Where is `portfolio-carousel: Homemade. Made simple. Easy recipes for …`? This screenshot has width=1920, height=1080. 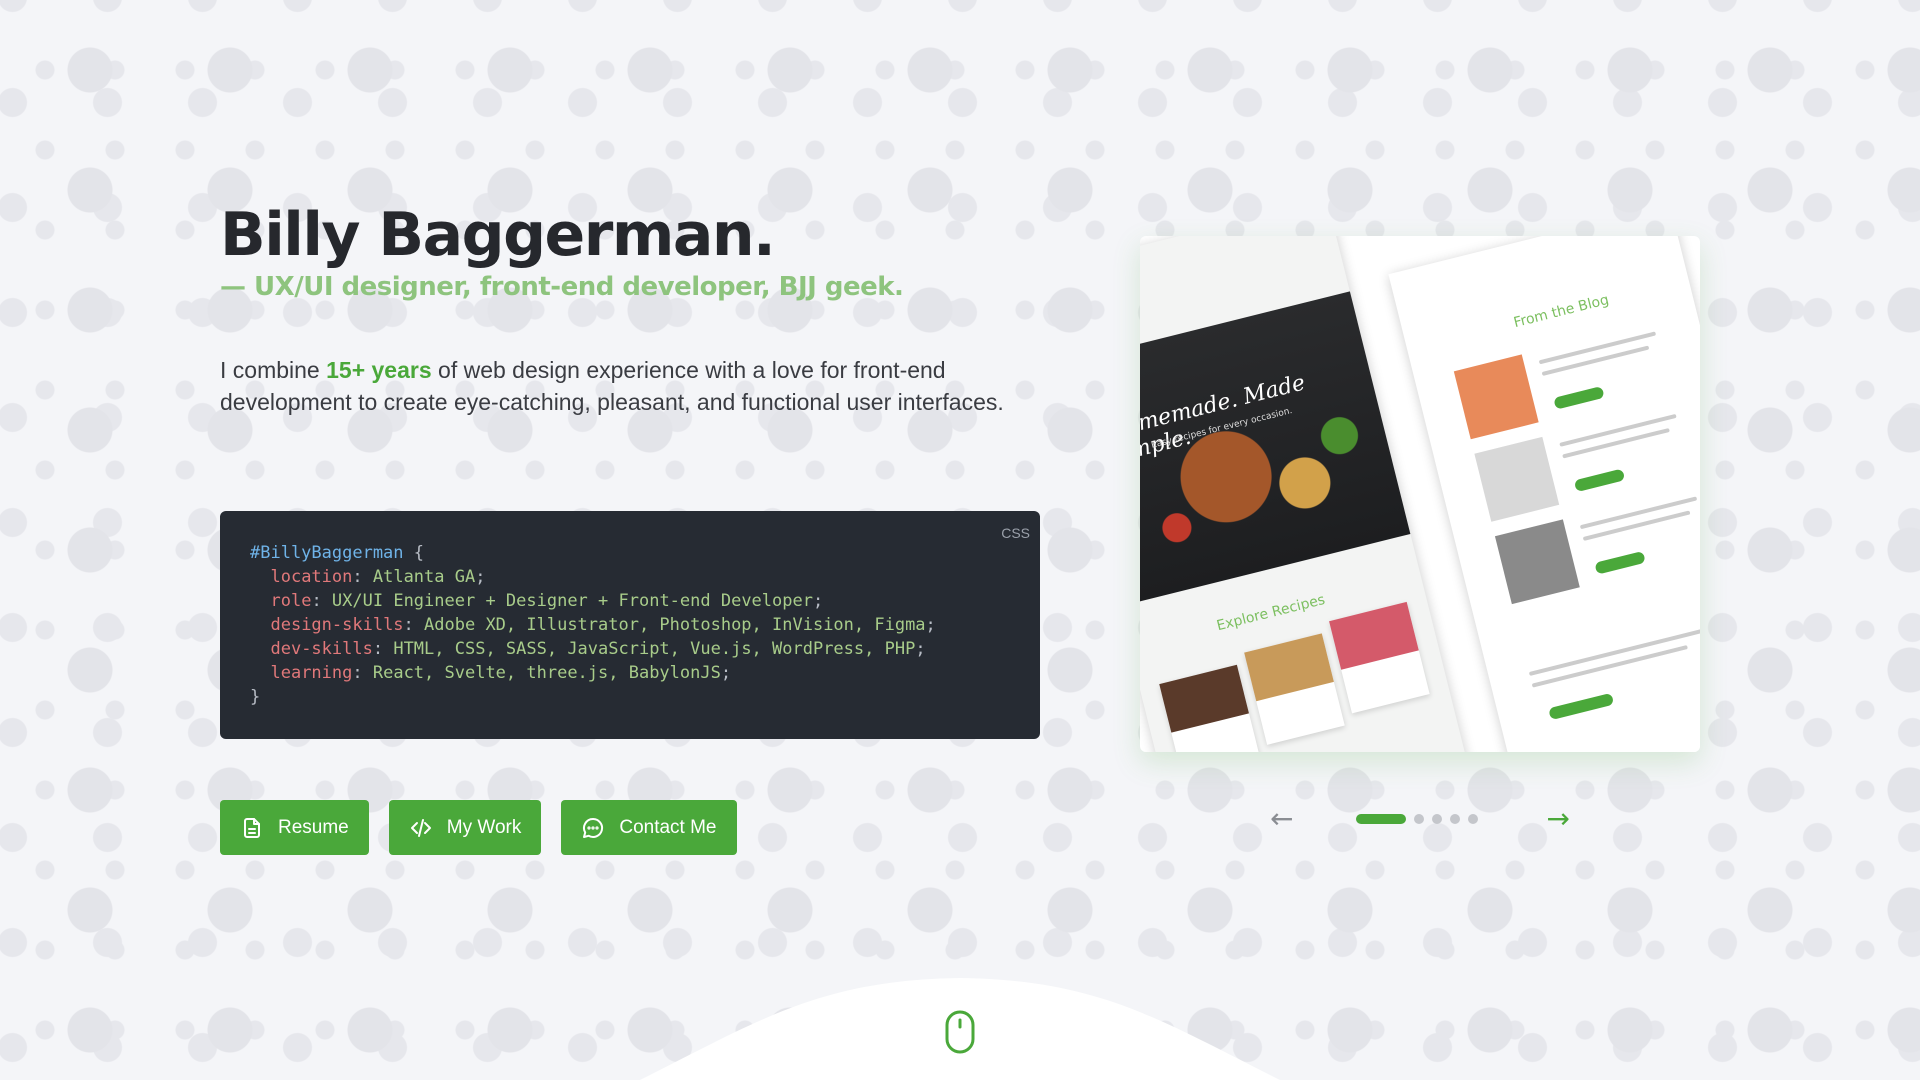
portfolio-carousel: Homemade. Made simple. Easy recipes for … is located at coordinates (1420, 494).